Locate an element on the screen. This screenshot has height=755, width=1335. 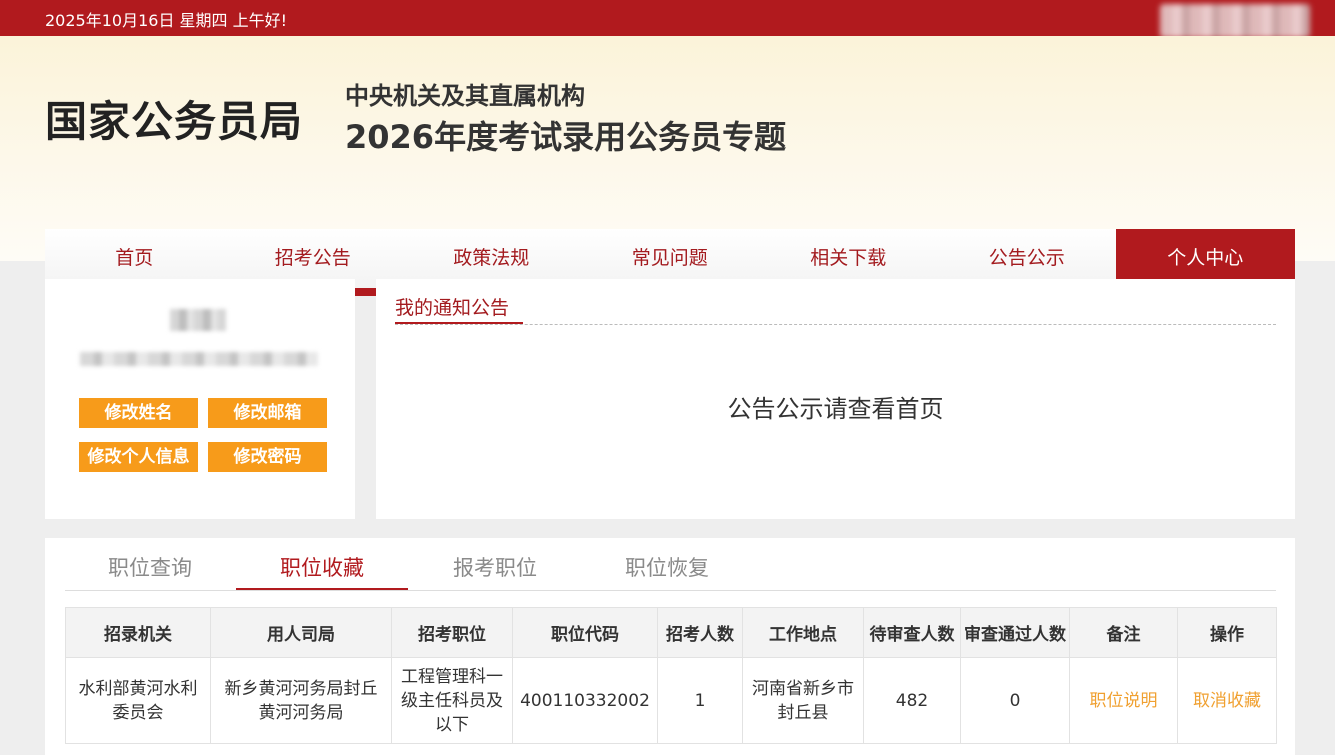
edit-name-button: 修改姓名 is located at coordinates (138, 413).